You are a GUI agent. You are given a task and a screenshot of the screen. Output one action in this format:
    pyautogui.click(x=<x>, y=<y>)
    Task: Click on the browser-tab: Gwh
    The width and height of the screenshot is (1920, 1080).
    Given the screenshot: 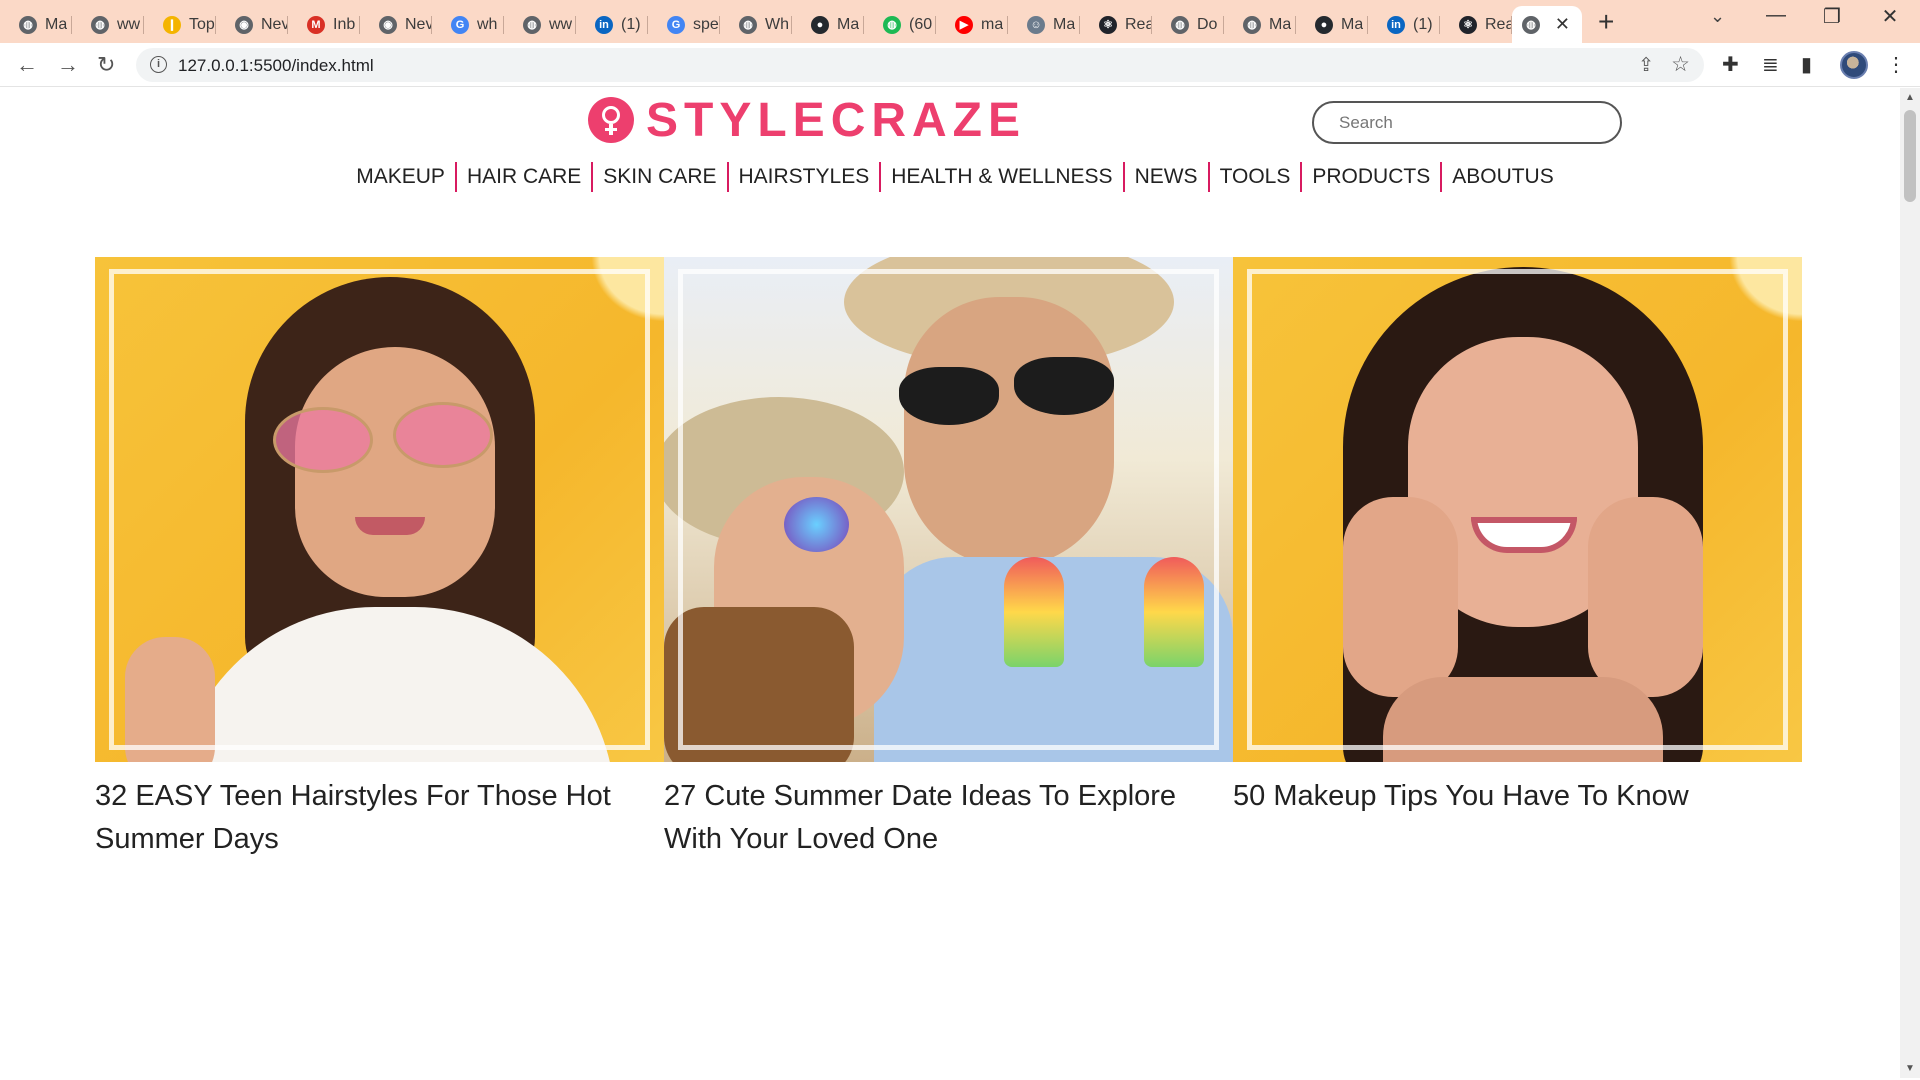 What is the action you would take?
    pyautogui.click(x=468, y=24)
    